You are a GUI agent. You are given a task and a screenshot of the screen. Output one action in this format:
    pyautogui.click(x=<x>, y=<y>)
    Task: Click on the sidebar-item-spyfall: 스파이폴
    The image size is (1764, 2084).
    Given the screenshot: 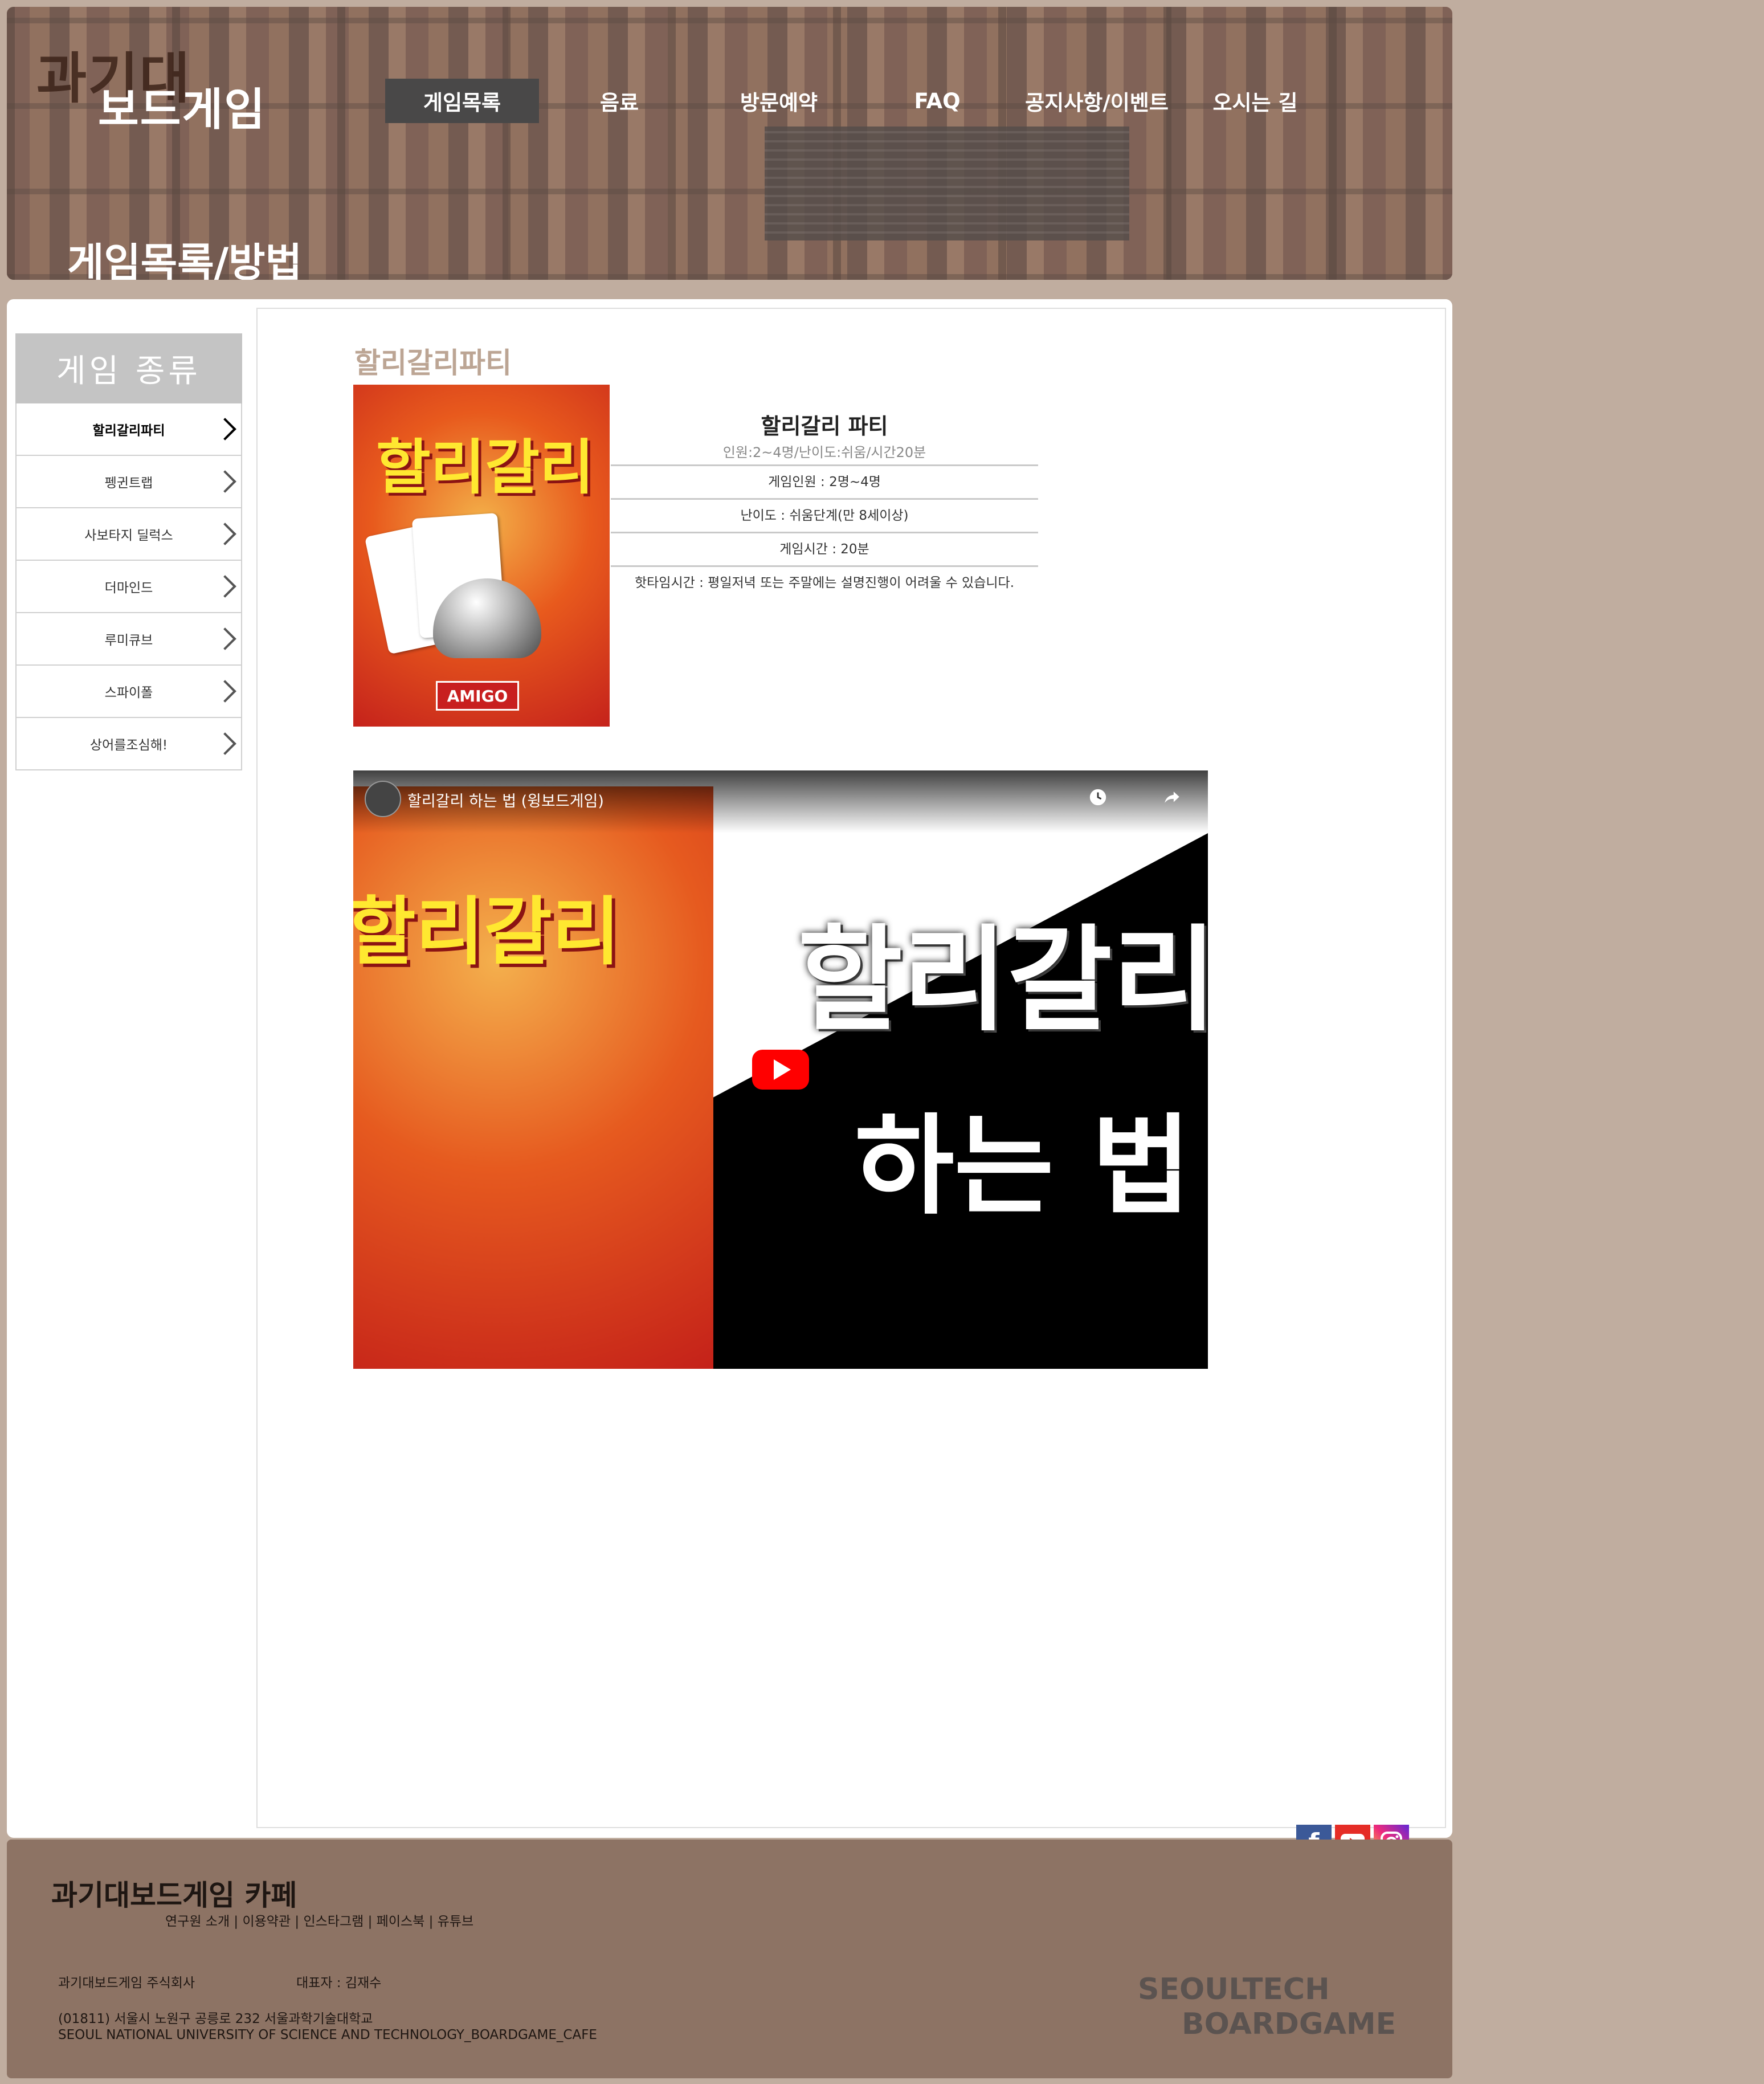 What is the action you would take?
    pyautogui.click(x=128, y=692)
    